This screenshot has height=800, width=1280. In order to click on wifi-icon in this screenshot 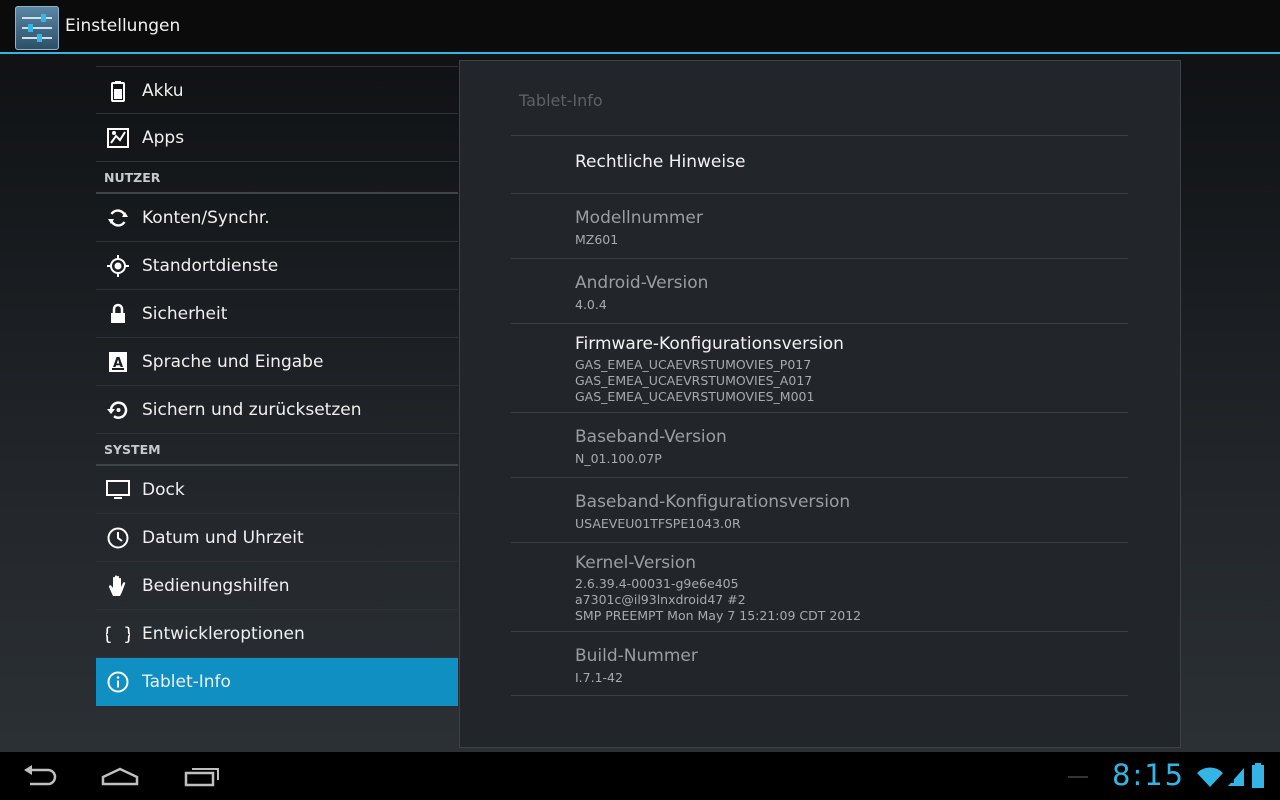, I will do `click(1210, 776)`.